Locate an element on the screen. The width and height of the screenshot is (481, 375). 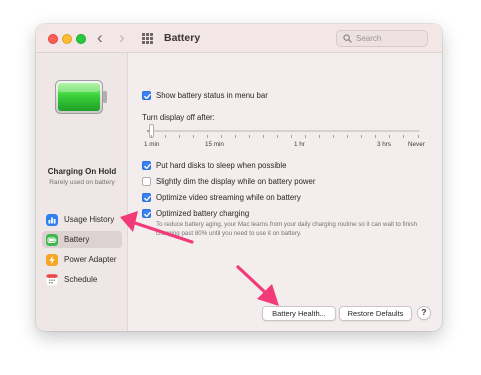
help-button: ? is located at coordinates (424, 313).